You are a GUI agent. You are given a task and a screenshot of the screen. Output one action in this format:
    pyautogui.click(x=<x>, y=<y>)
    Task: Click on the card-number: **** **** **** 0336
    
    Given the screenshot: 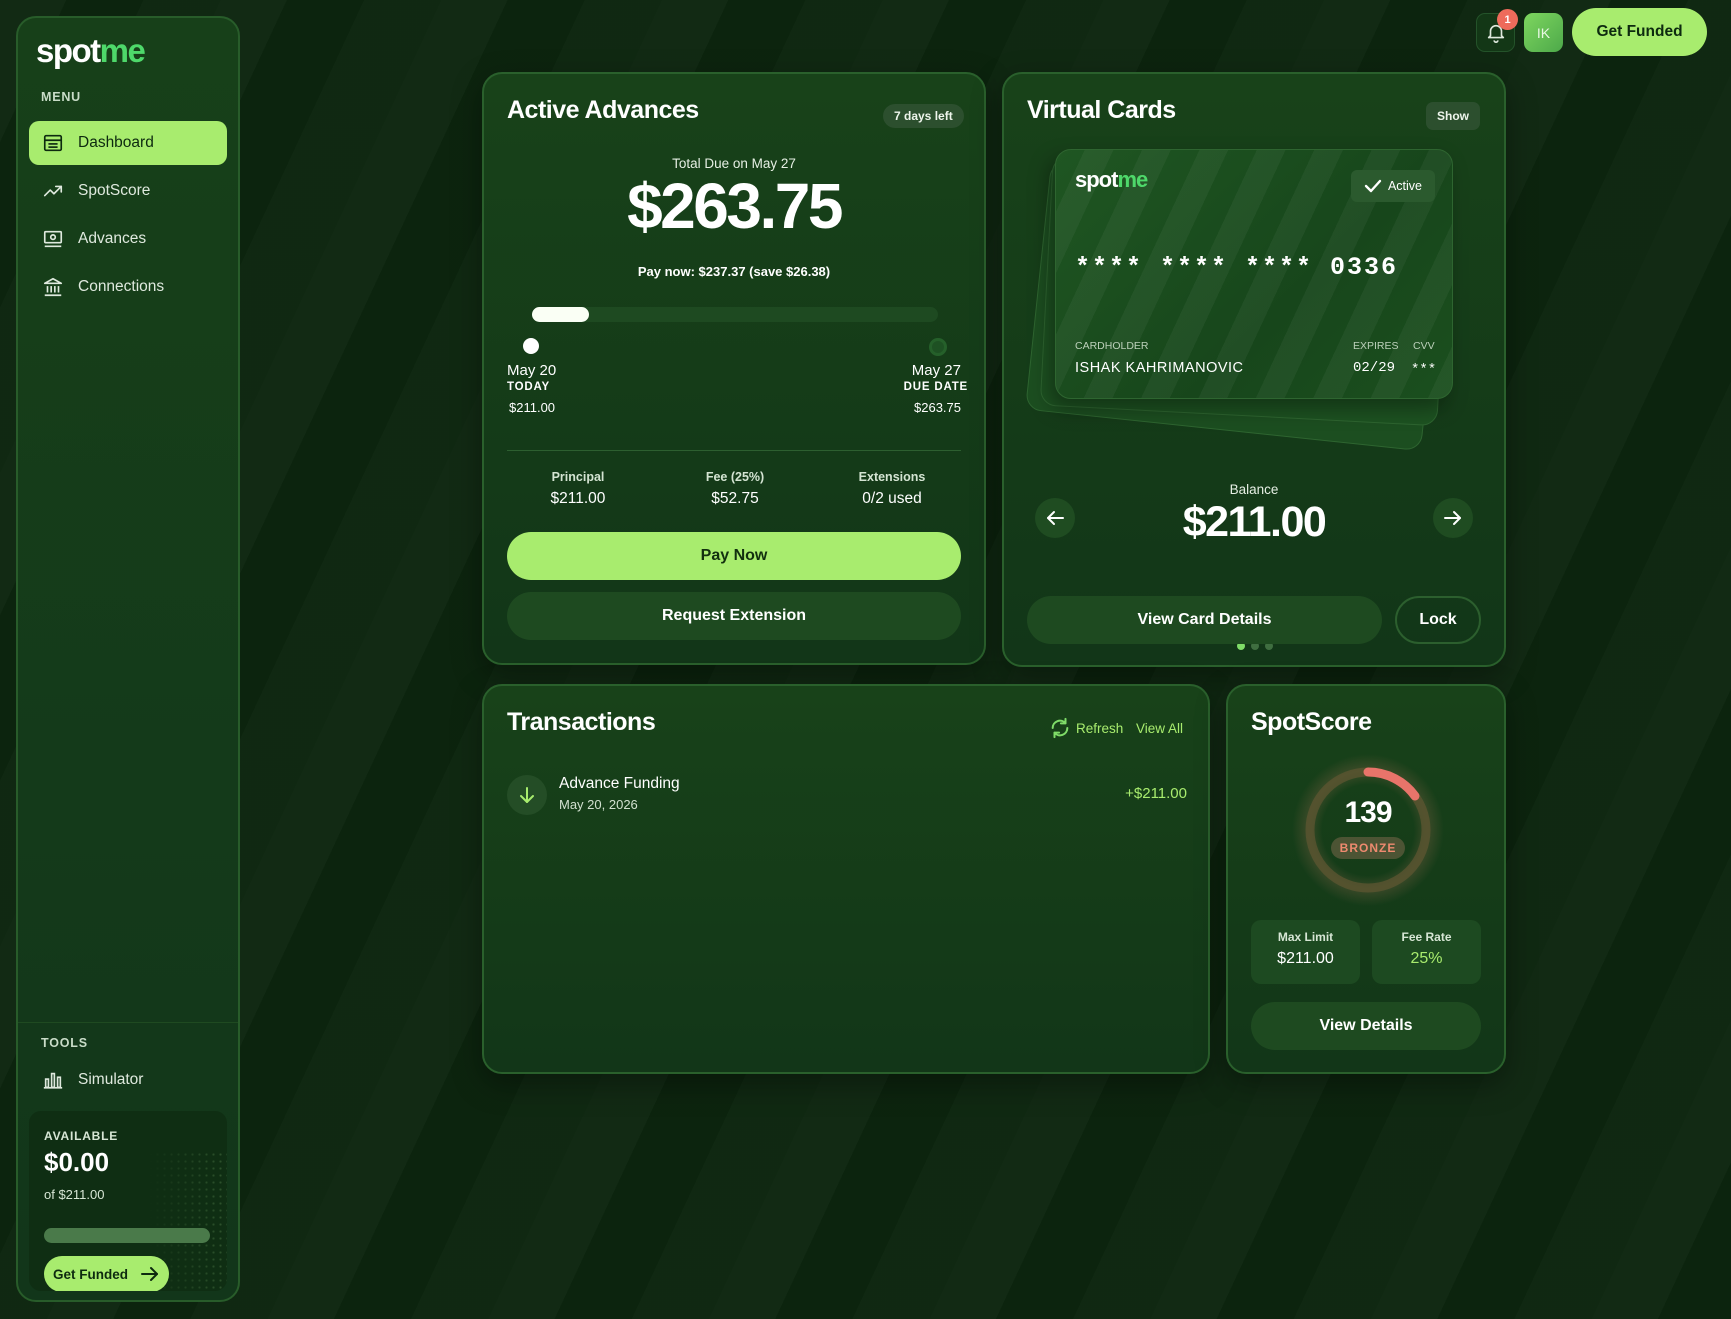 What is the action you would take?
    pyautogui.click(x=1237, y=267)
    